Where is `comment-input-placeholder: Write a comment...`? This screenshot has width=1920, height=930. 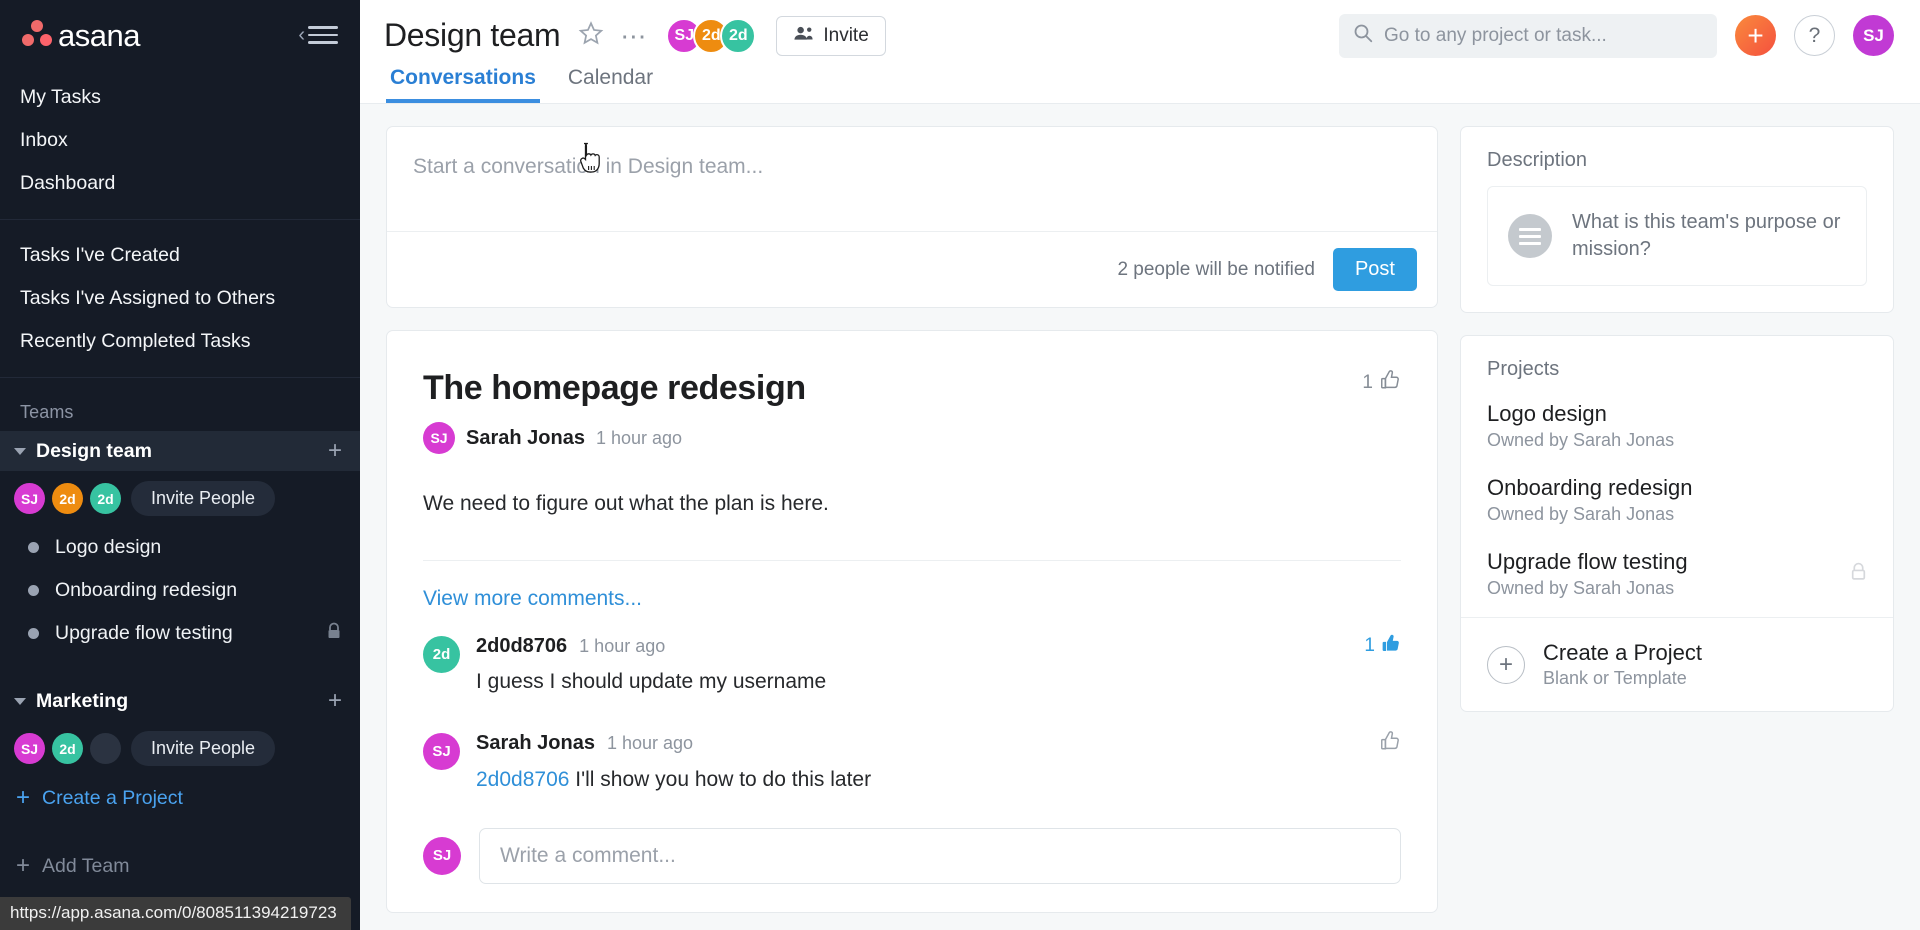 comment-input-placeholder: Write a comment... is located at coordinates (588, 855).